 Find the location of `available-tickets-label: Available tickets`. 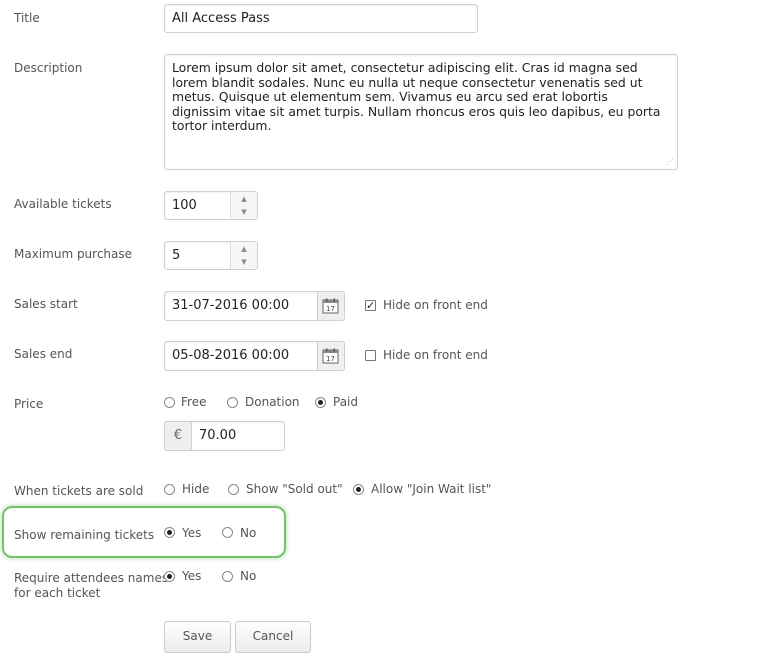

available-tickets-label: Available tickets is located at coordinates (63, 204).